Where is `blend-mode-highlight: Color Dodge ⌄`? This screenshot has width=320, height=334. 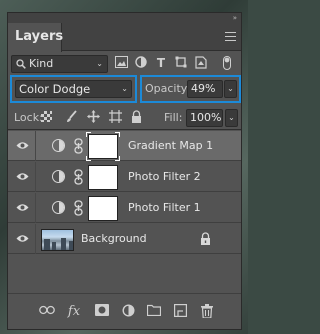 blend-mode-highlight: Color Dodge ⌄ is located at coordinates (73, 89).